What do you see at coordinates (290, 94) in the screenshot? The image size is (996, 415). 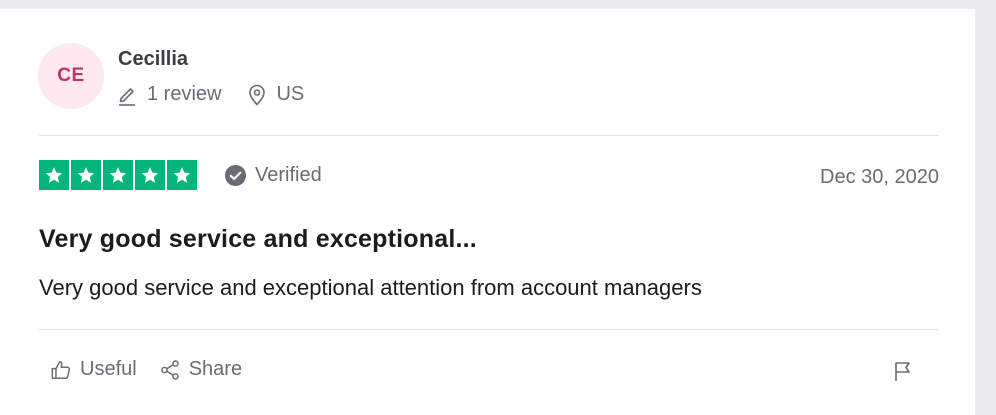 I see `country-label: US` at bounding box center [290, 94].